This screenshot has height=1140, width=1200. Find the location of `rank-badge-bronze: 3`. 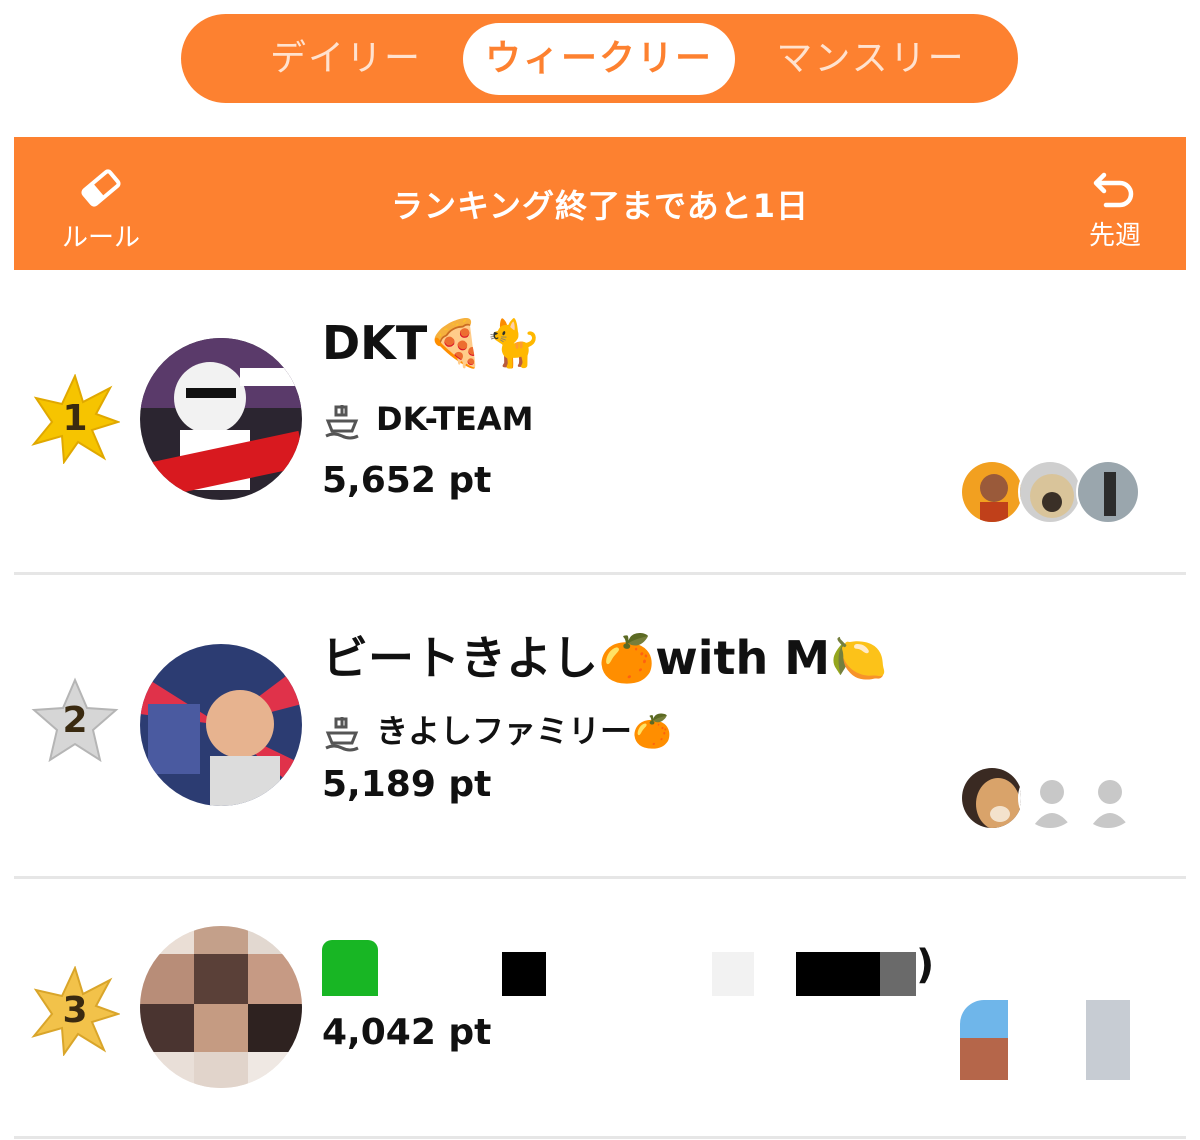

rank-badge-bronze: 3 is located at coordinates (75, 1011).